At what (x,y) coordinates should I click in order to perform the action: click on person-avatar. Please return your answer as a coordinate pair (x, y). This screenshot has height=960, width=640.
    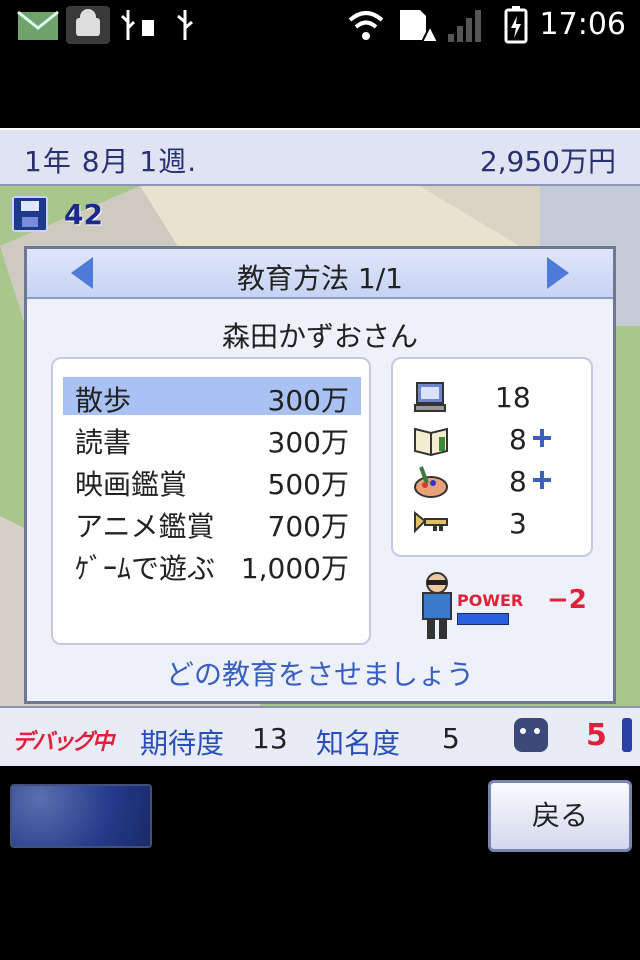
    Looking at the image, I should click on (437, 605).